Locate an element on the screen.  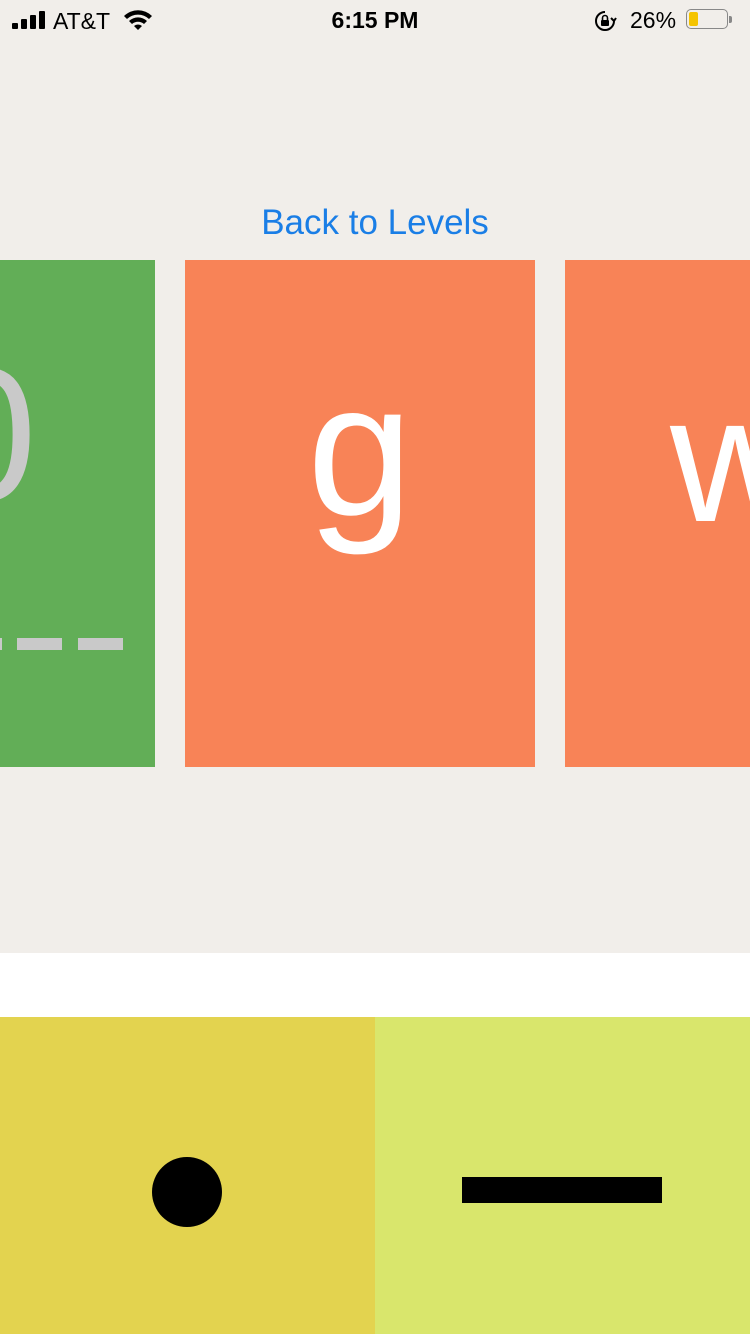
card-letter: g is located at coordinates (360, 450).